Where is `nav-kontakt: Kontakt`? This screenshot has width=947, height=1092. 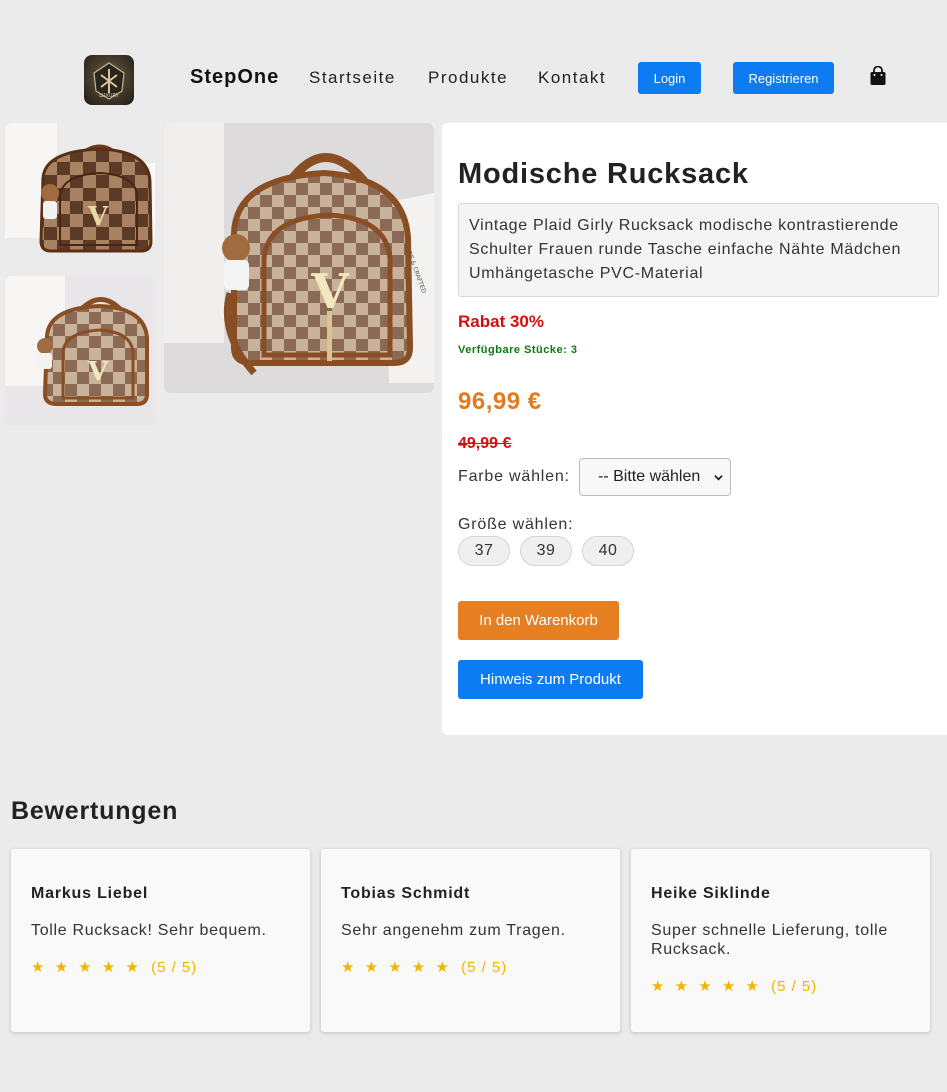
nav-kontakt: Kontakt is located at coordinates (572, 78).